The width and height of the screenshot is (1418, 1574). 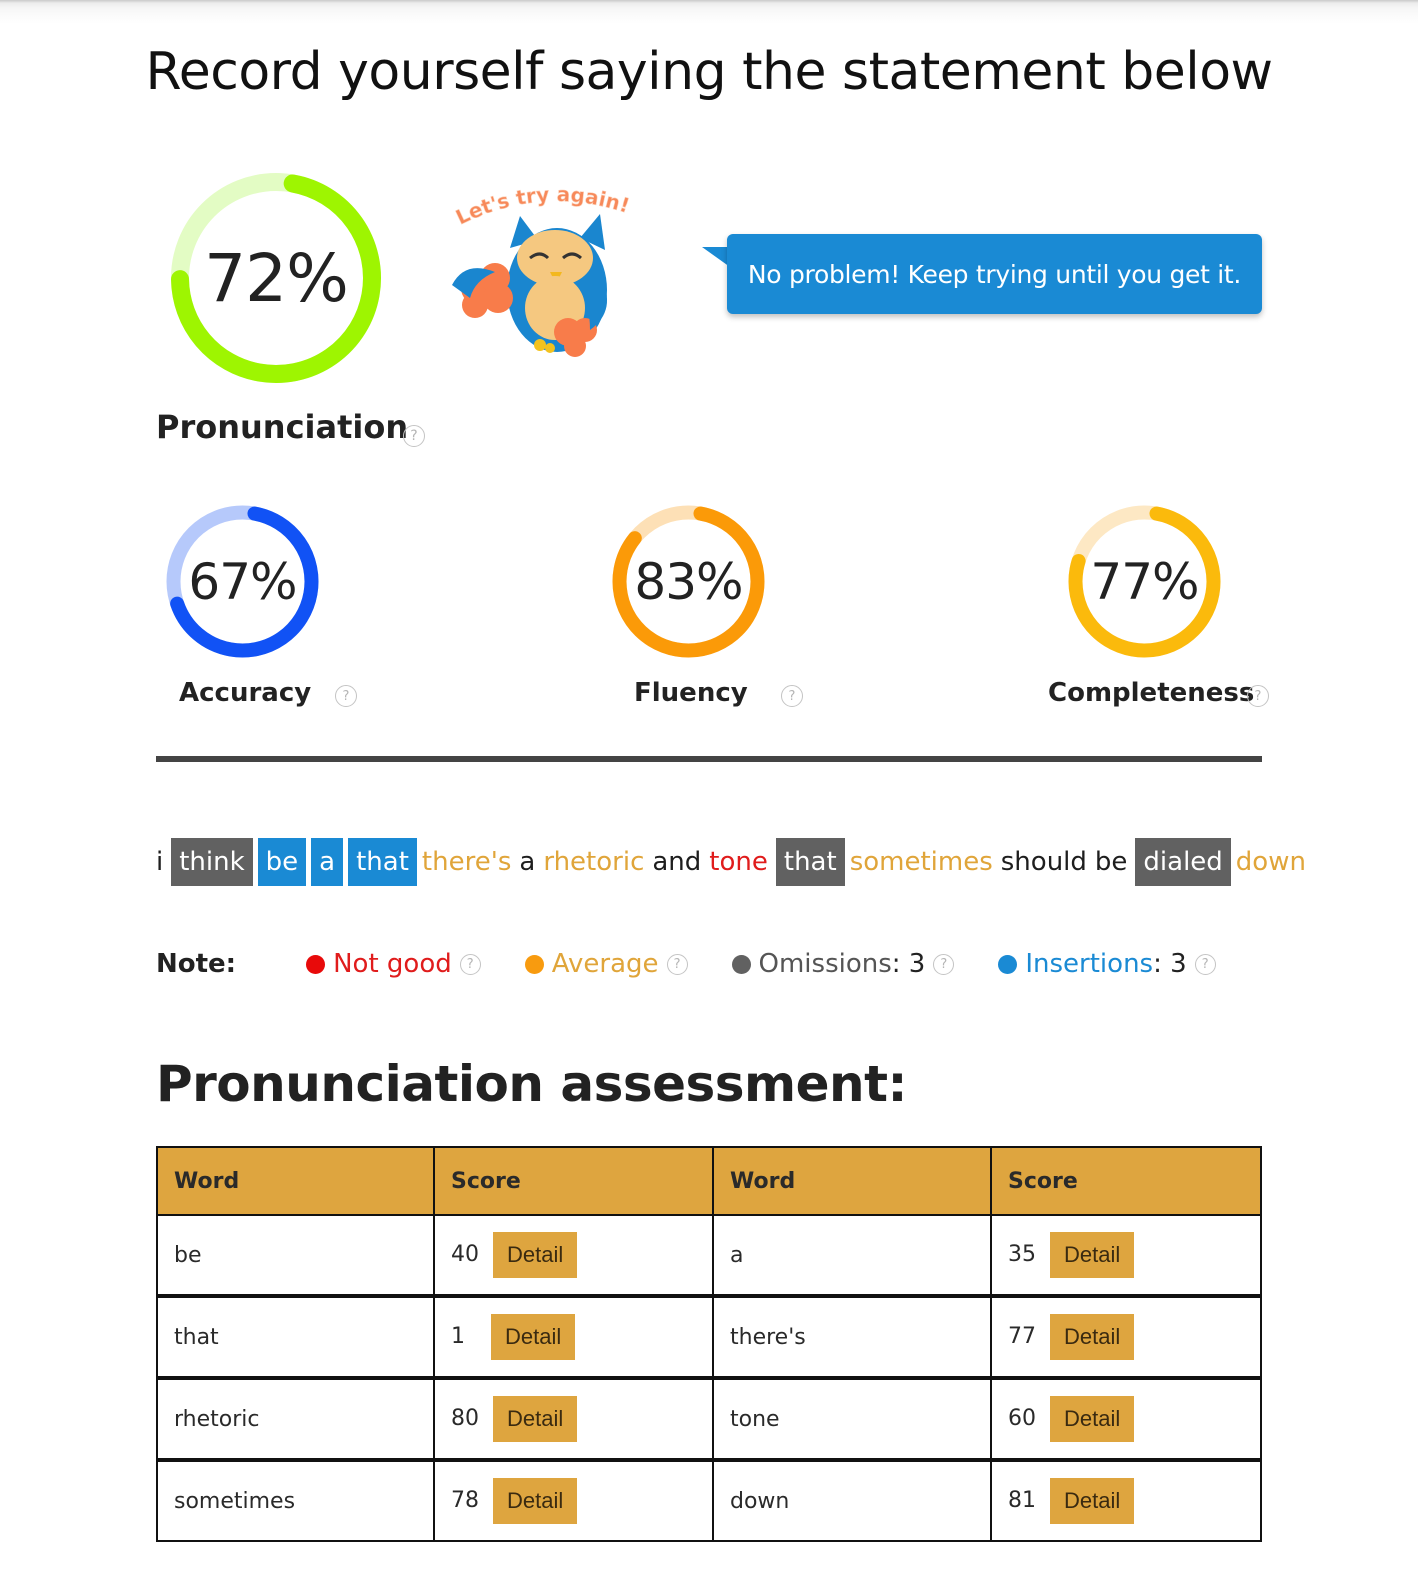 What do you see at coordinates (1022, 1500) in the screenshot?
I see `score-value: 81` at bounding box center [1022, 1500].